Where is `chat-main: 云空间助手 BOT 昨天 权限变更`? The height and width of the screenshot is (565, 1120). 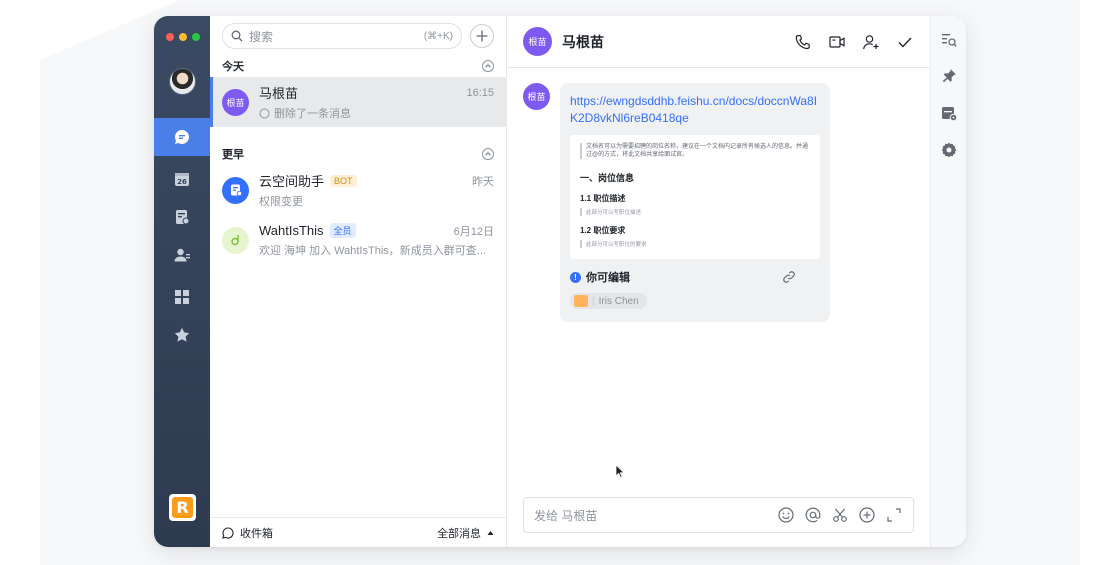 chat-main: 云空间助手 BOT 昨天 权限变更 is located at coordinates (376, 190).